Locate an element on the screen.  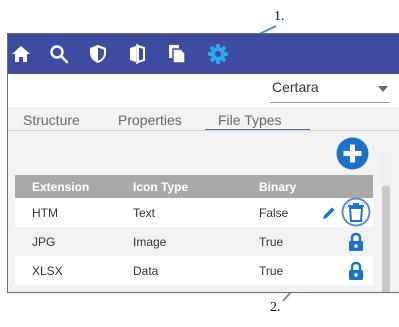
copy-button is located at coordinates (177, 54).